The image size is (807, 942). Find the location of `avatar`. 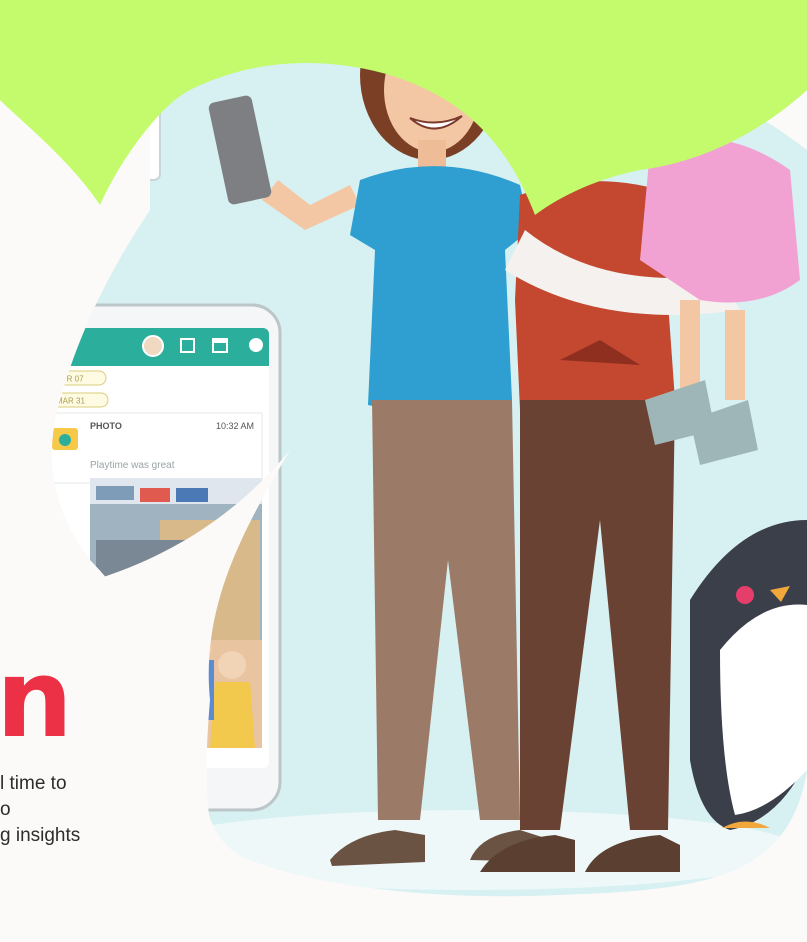

avatar is located at coordinates (153, 346).